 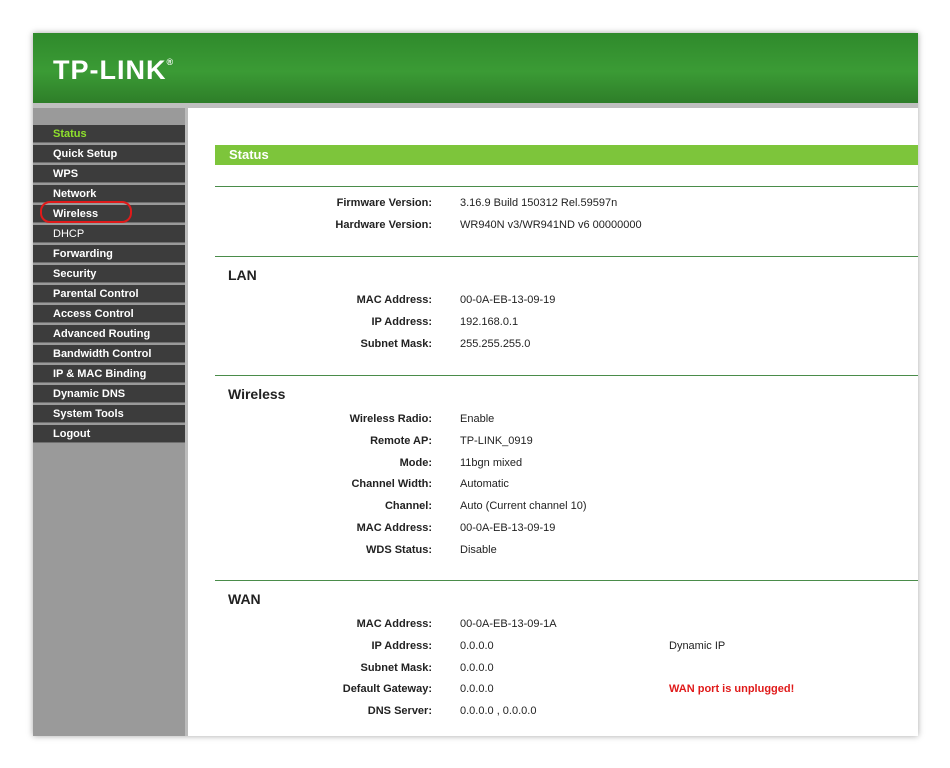 What do you see at coordinates (566, 155) in the screenshot?
I see `status-title-bar: Status` at bounding box center [566, 155].